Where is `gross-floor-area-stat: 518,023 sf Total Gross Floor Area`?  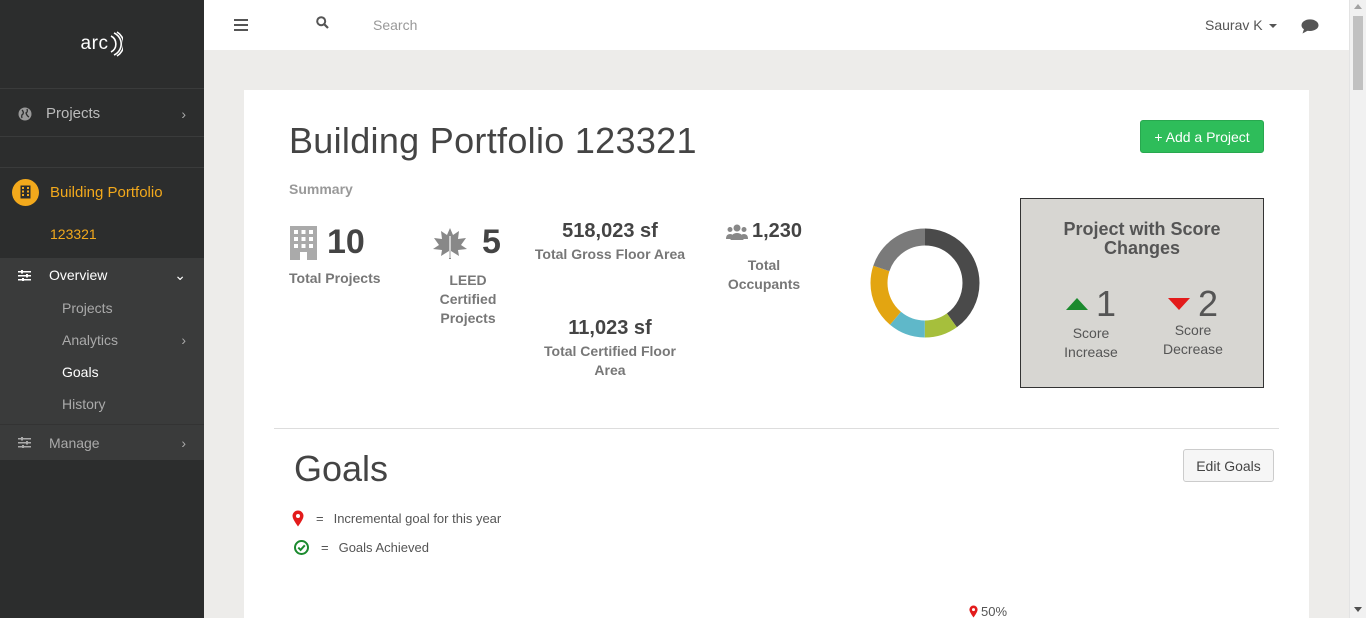
gross-floor-area-stat: 518,023 sf Total Gross Floor Area is located at coordinates (610, 242).